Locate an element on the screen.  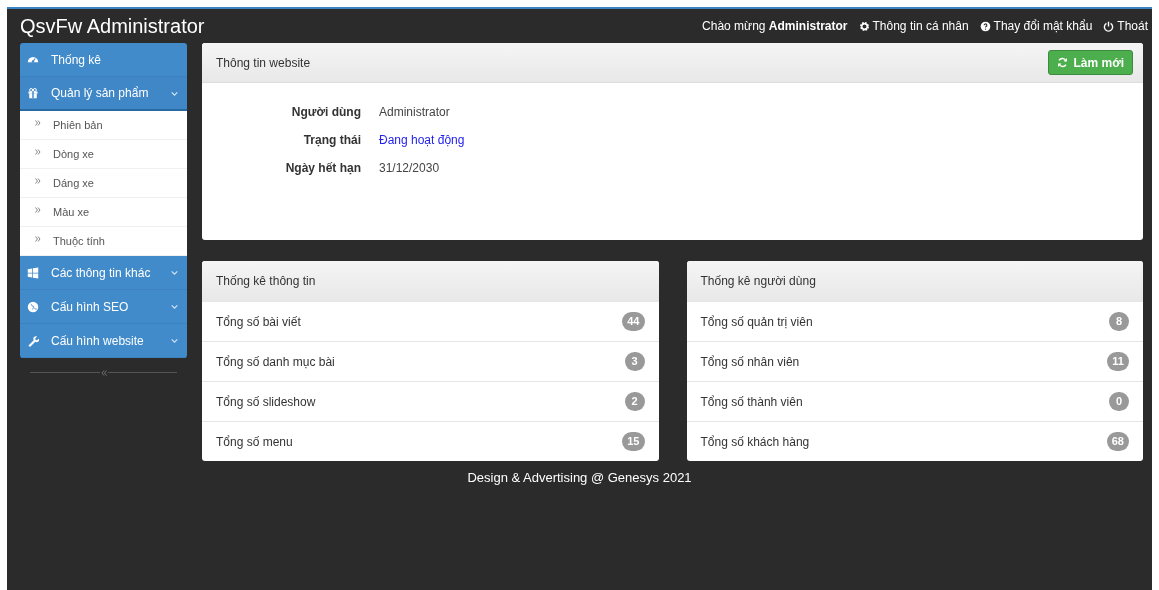
row-label: Tổng số slideshow is located at coordinates (266, 401).